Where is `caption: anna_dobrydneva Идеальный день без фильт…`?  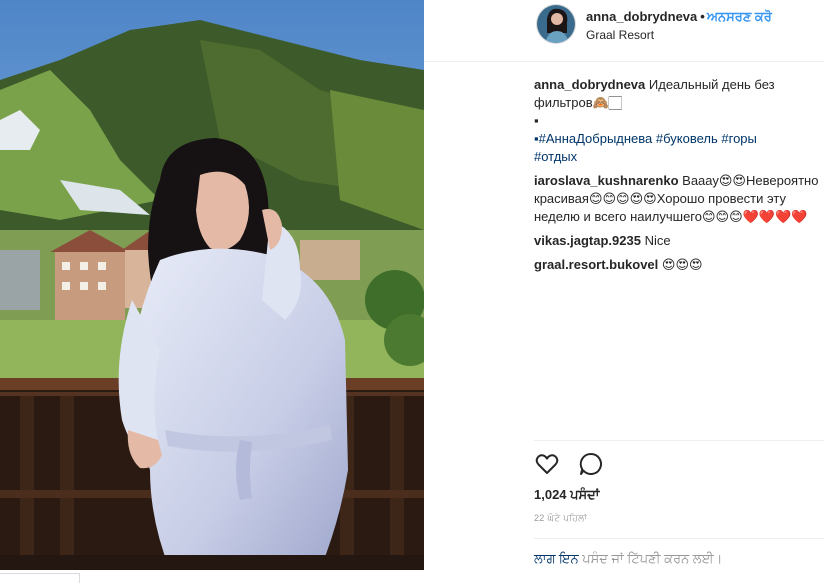 caption: anna_dobrydneva Идеальный день без фильт… is located at coordinates (679, 121).